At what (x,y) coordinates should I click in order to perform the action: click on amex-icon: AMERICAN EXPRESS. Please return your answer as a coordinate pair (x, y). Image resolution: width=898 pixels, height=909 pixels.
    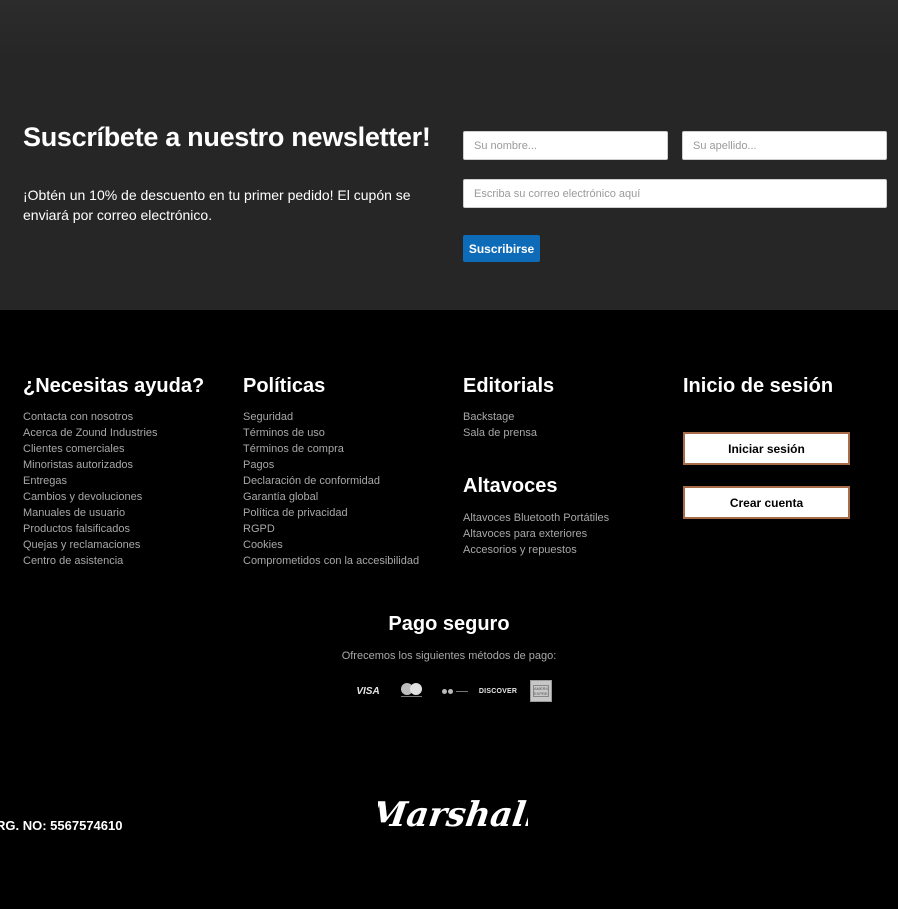
    Looking at the image, I should click on (541, 691).